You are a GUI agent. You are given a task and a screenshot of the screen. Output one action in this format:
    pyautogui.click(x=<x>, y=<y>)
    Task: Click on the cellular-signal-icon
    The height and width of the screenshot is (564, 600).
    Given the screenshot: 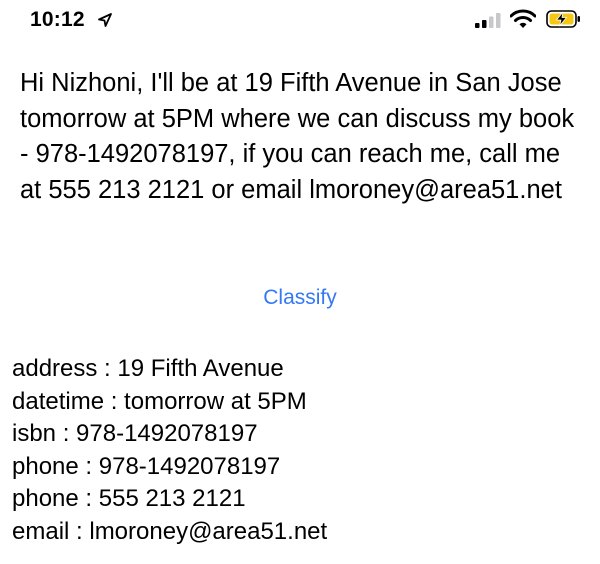 What is the action you would take?
    pyautogui.click(x=488, y=20)
    